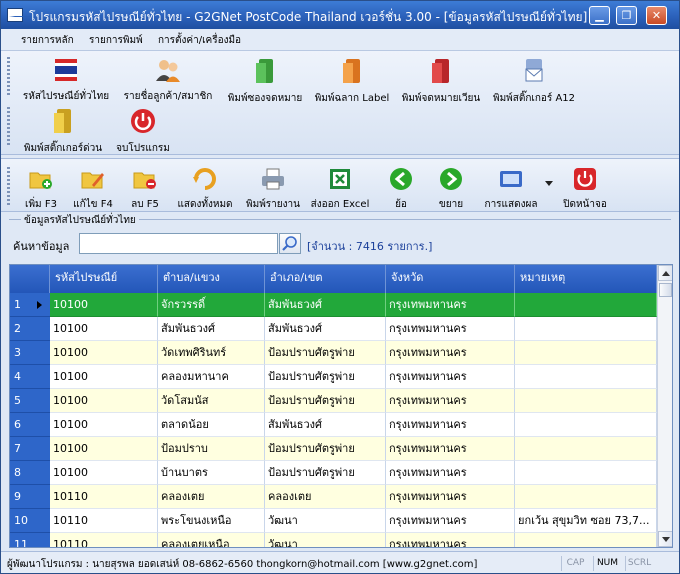 The height and width of the screenshot is (574, 680). I want to click on row-number: 4, so click(30, 377).